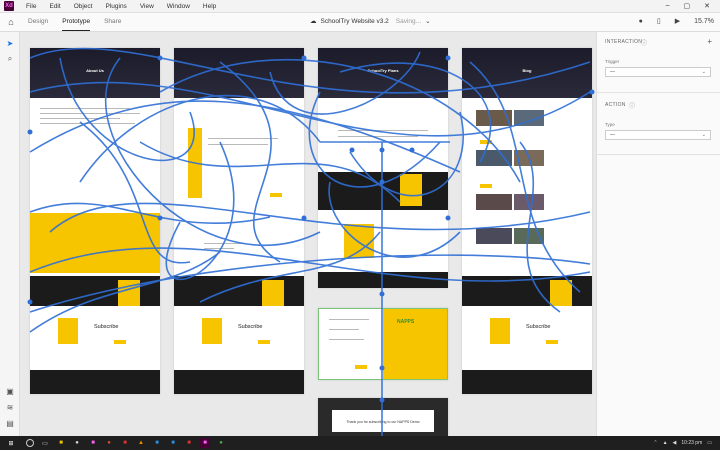 The image size is (720, 450). I want to click on trigger-value: —, so click(612, 72).